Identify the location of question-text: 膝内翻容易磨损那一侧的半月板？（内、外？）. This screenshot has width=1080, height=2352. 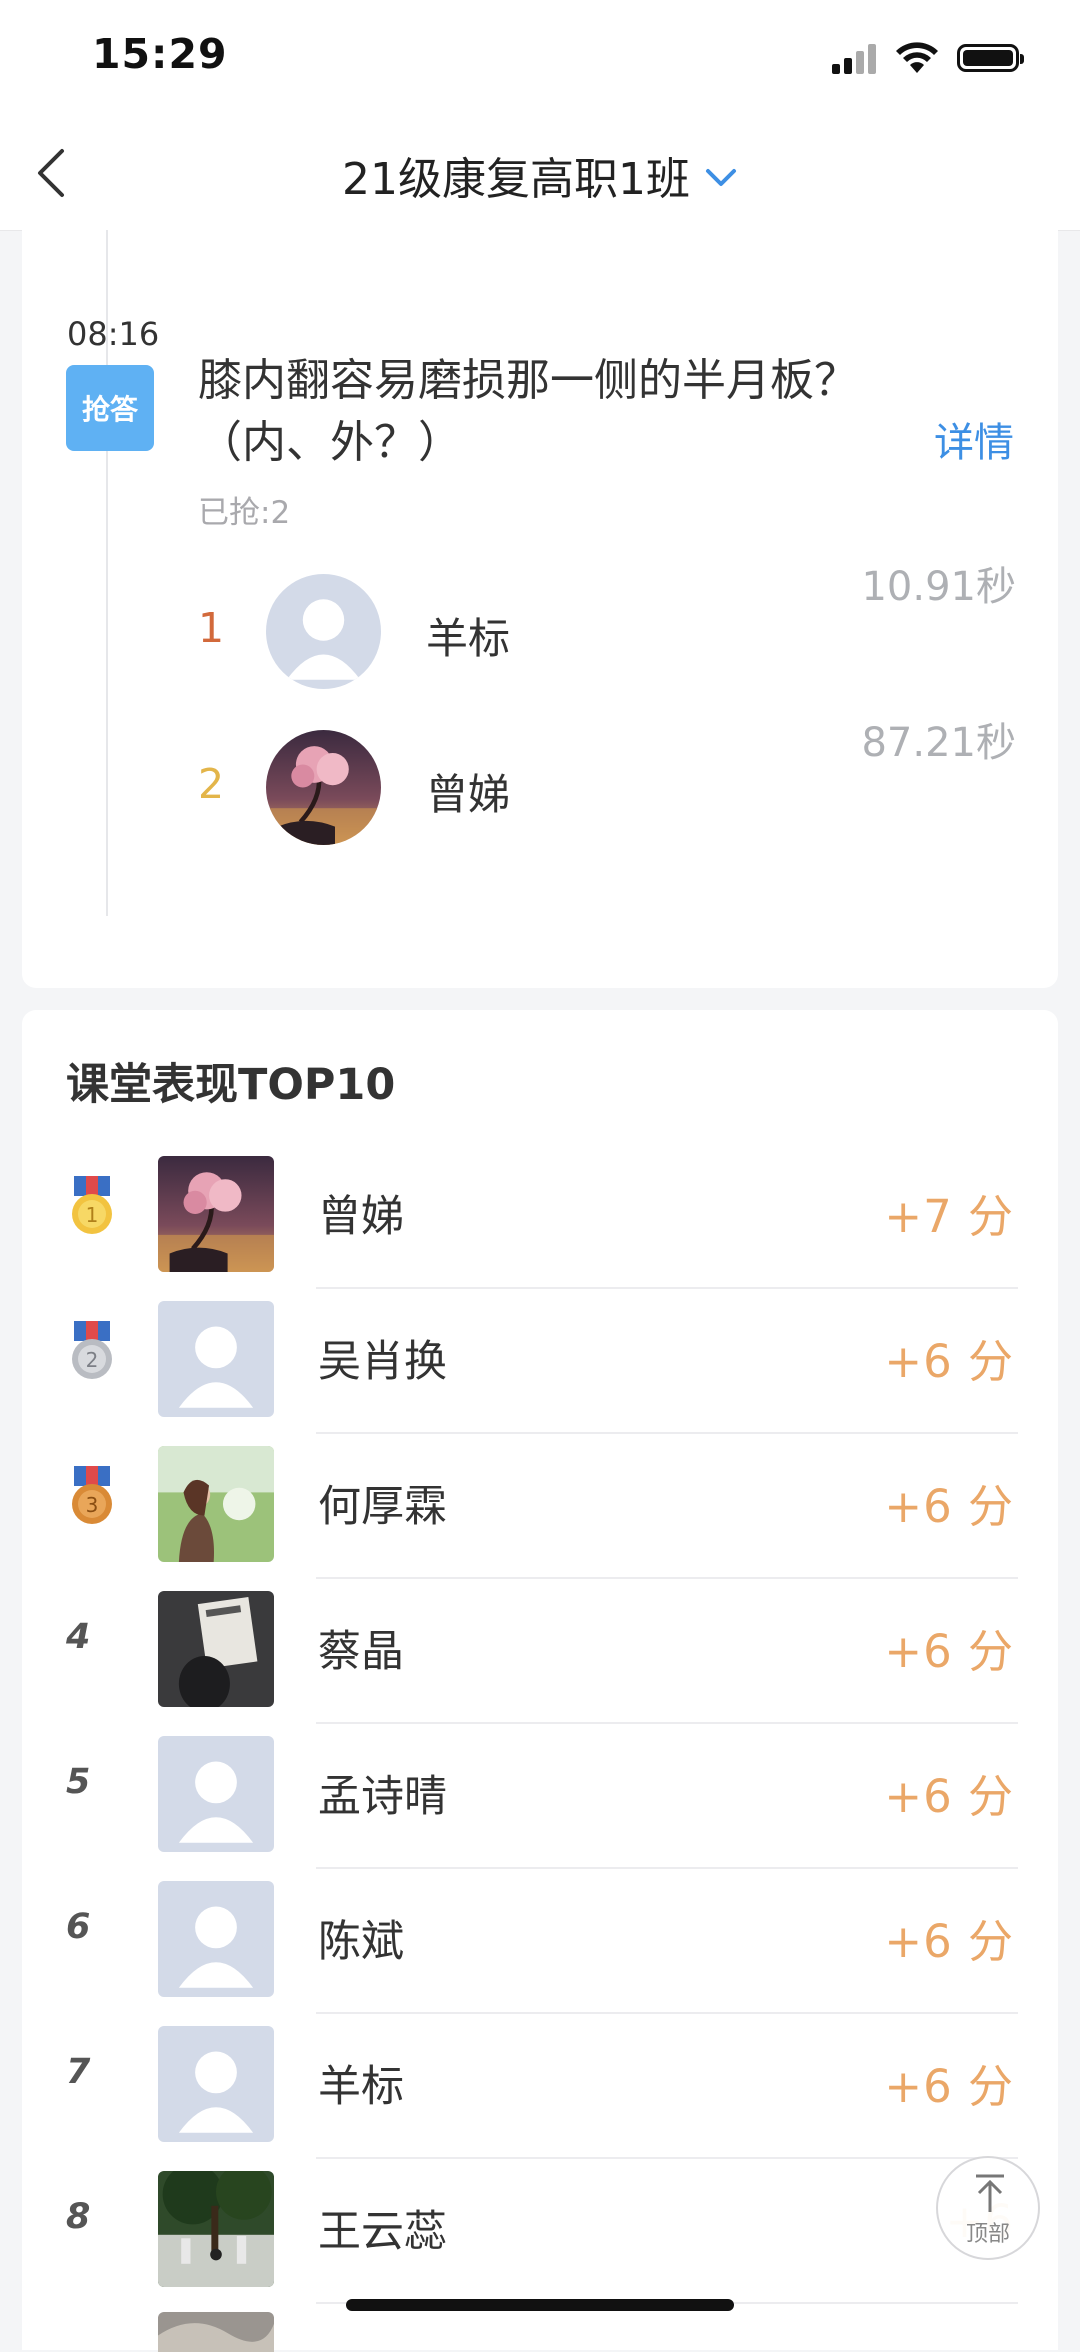
(528, 411).